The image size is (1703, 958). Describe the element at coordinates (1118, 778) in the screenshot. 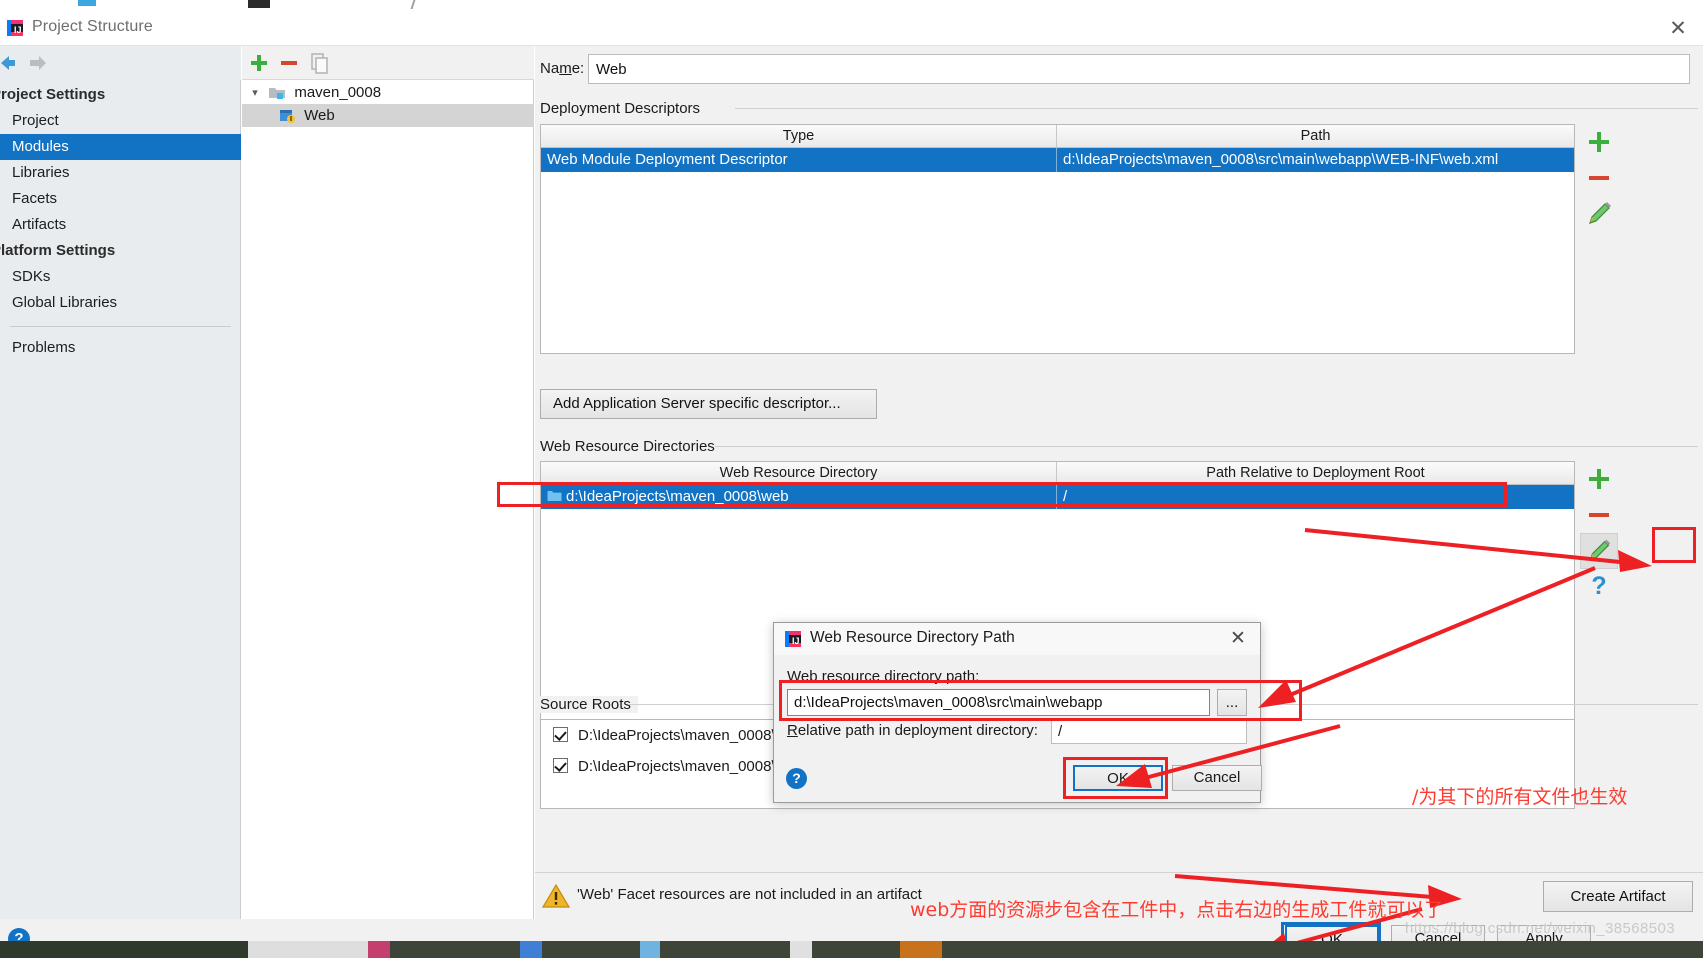

I see `dialog-ok-button: OK` at that location.